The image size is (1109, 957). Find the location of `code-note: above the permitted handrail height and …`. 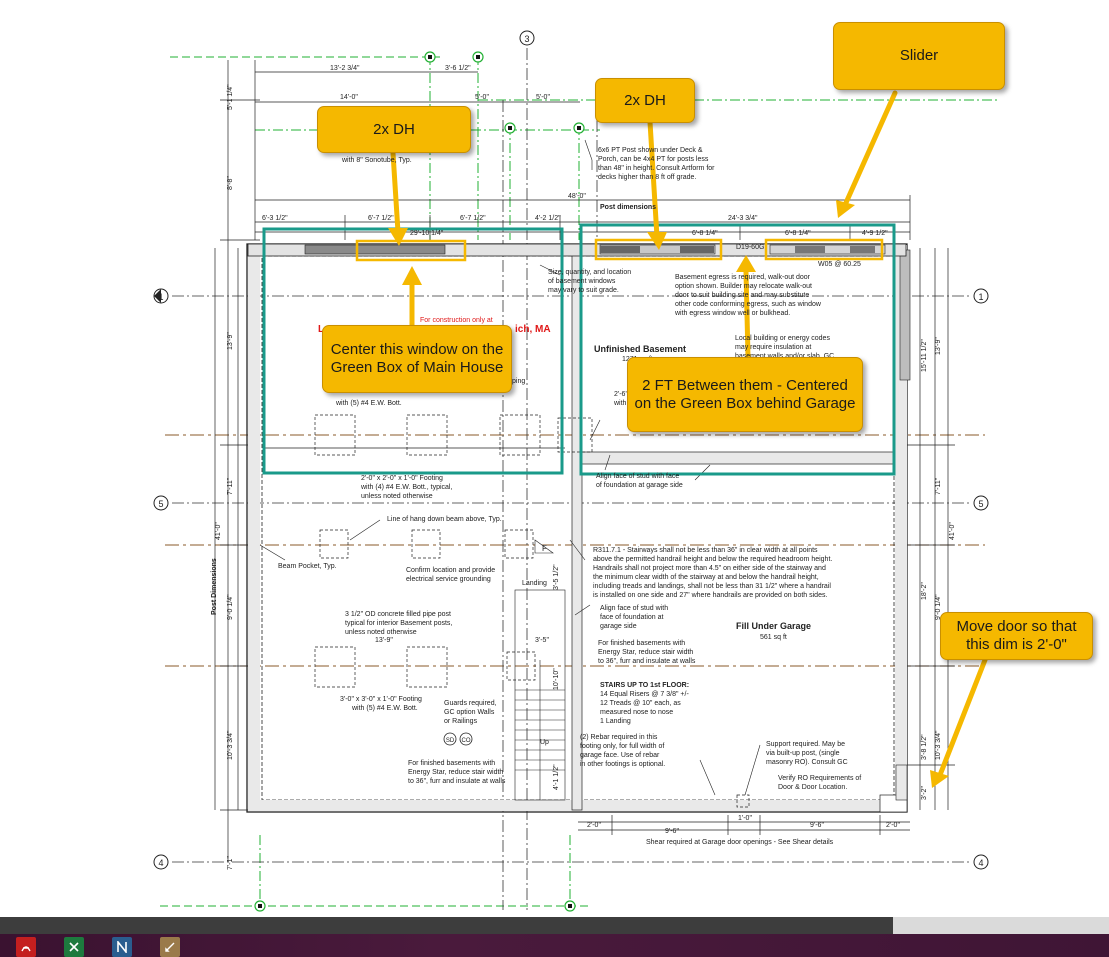

code-note: above the permitted handrail height and … is located at coordinates (712, 559).